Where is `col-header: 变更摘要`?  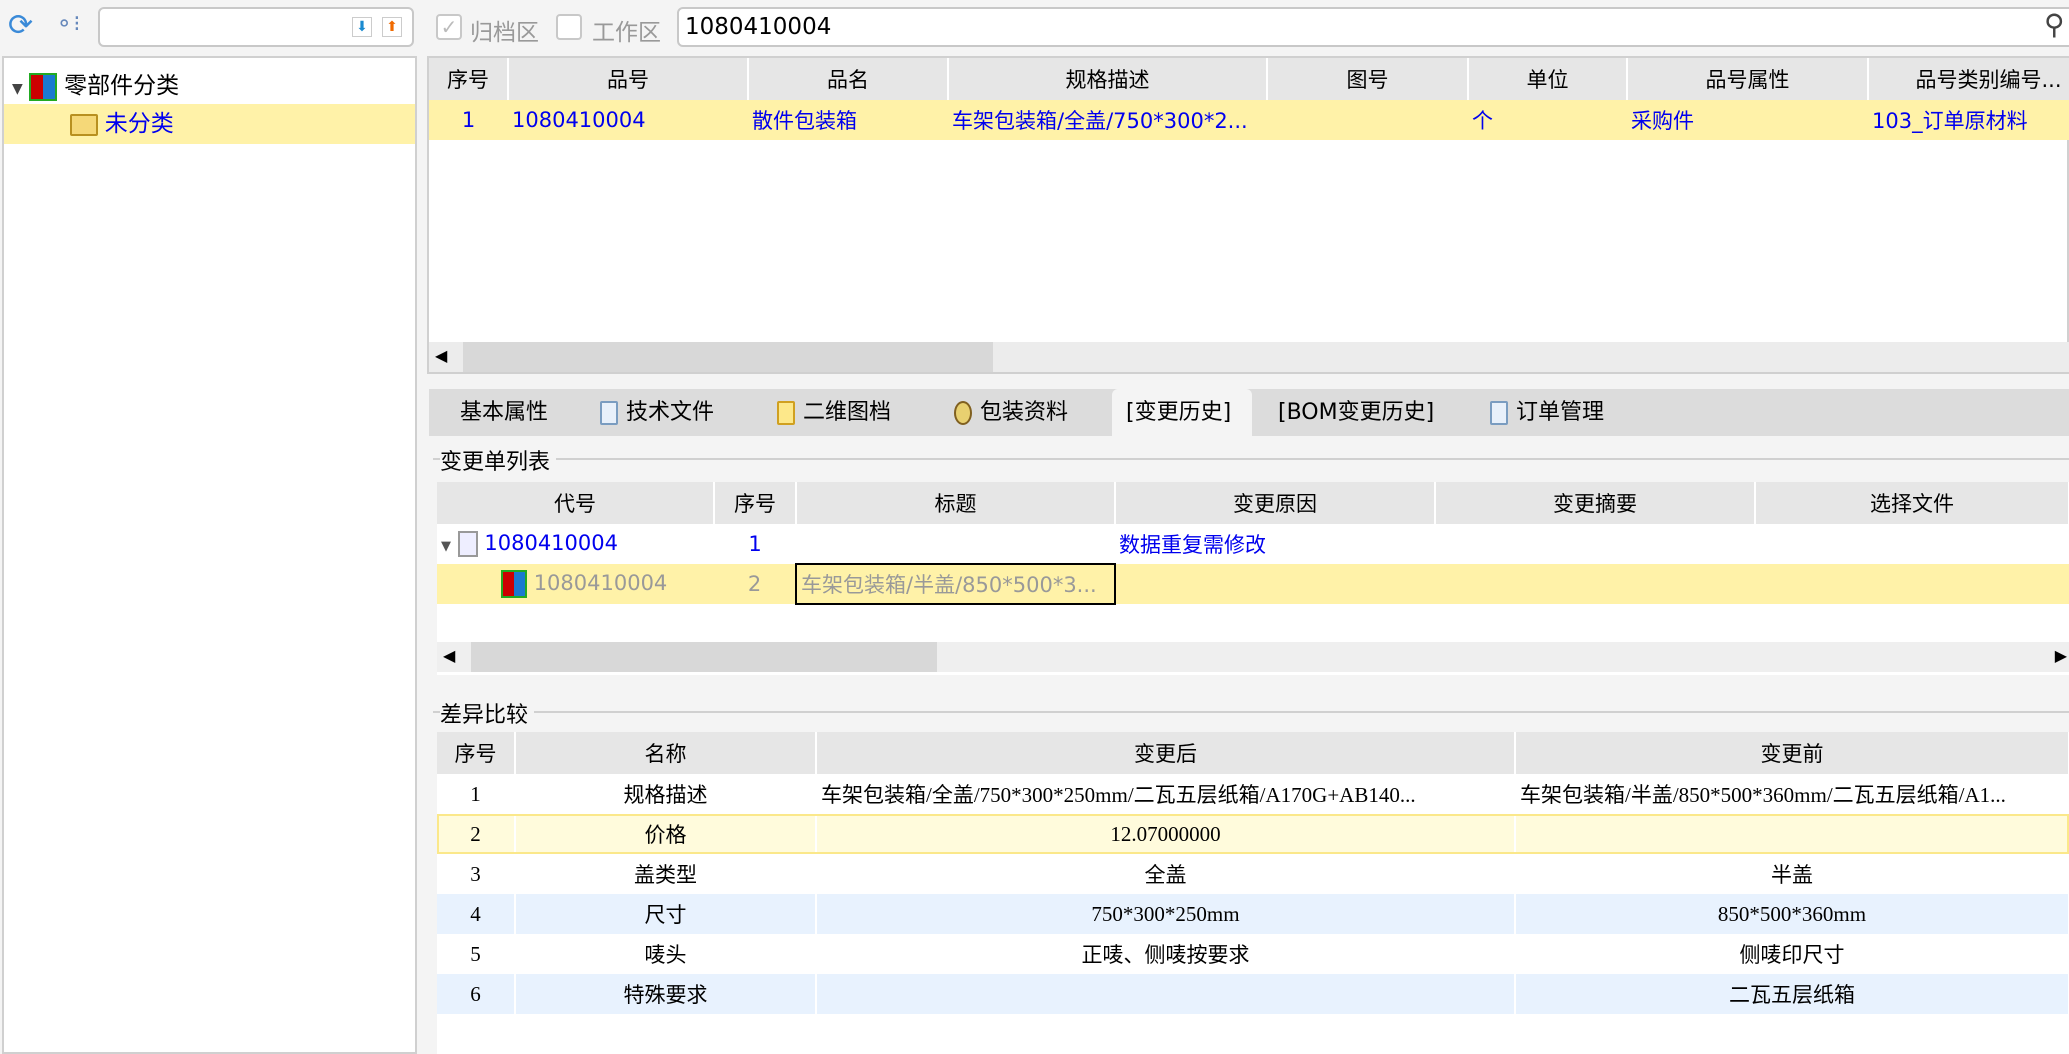 col-header: 变更摘要 is located at coordinates (1595, 503).